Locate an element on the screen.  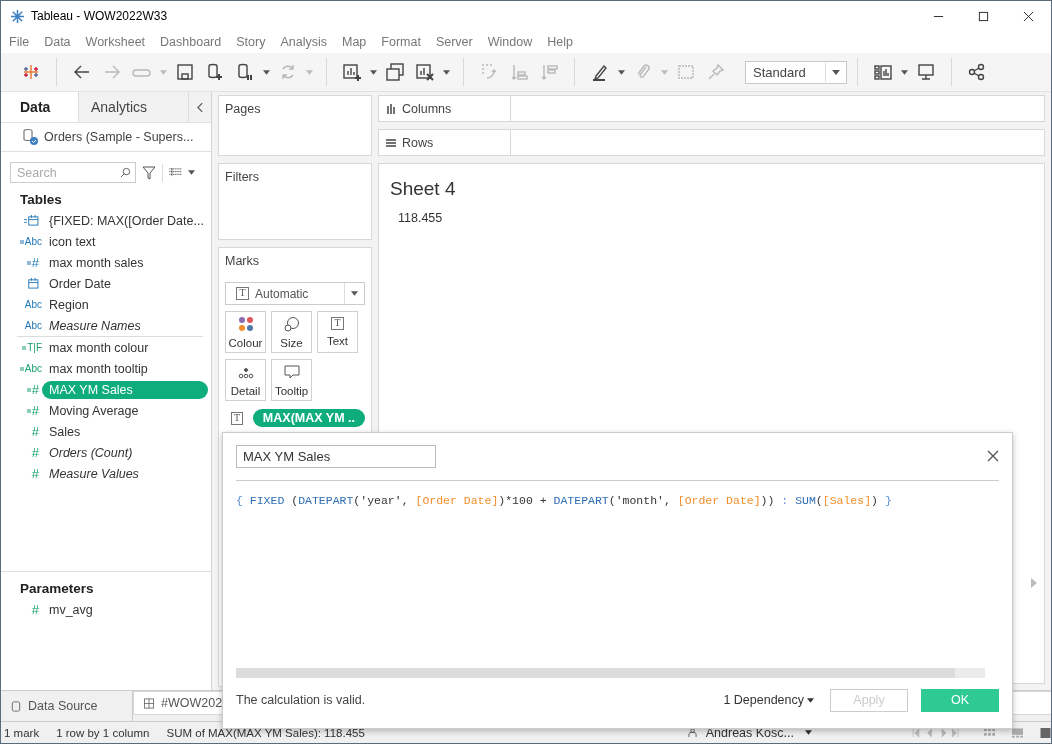
sheet-title: Sheet 4 is located at coordinates (423, 189).